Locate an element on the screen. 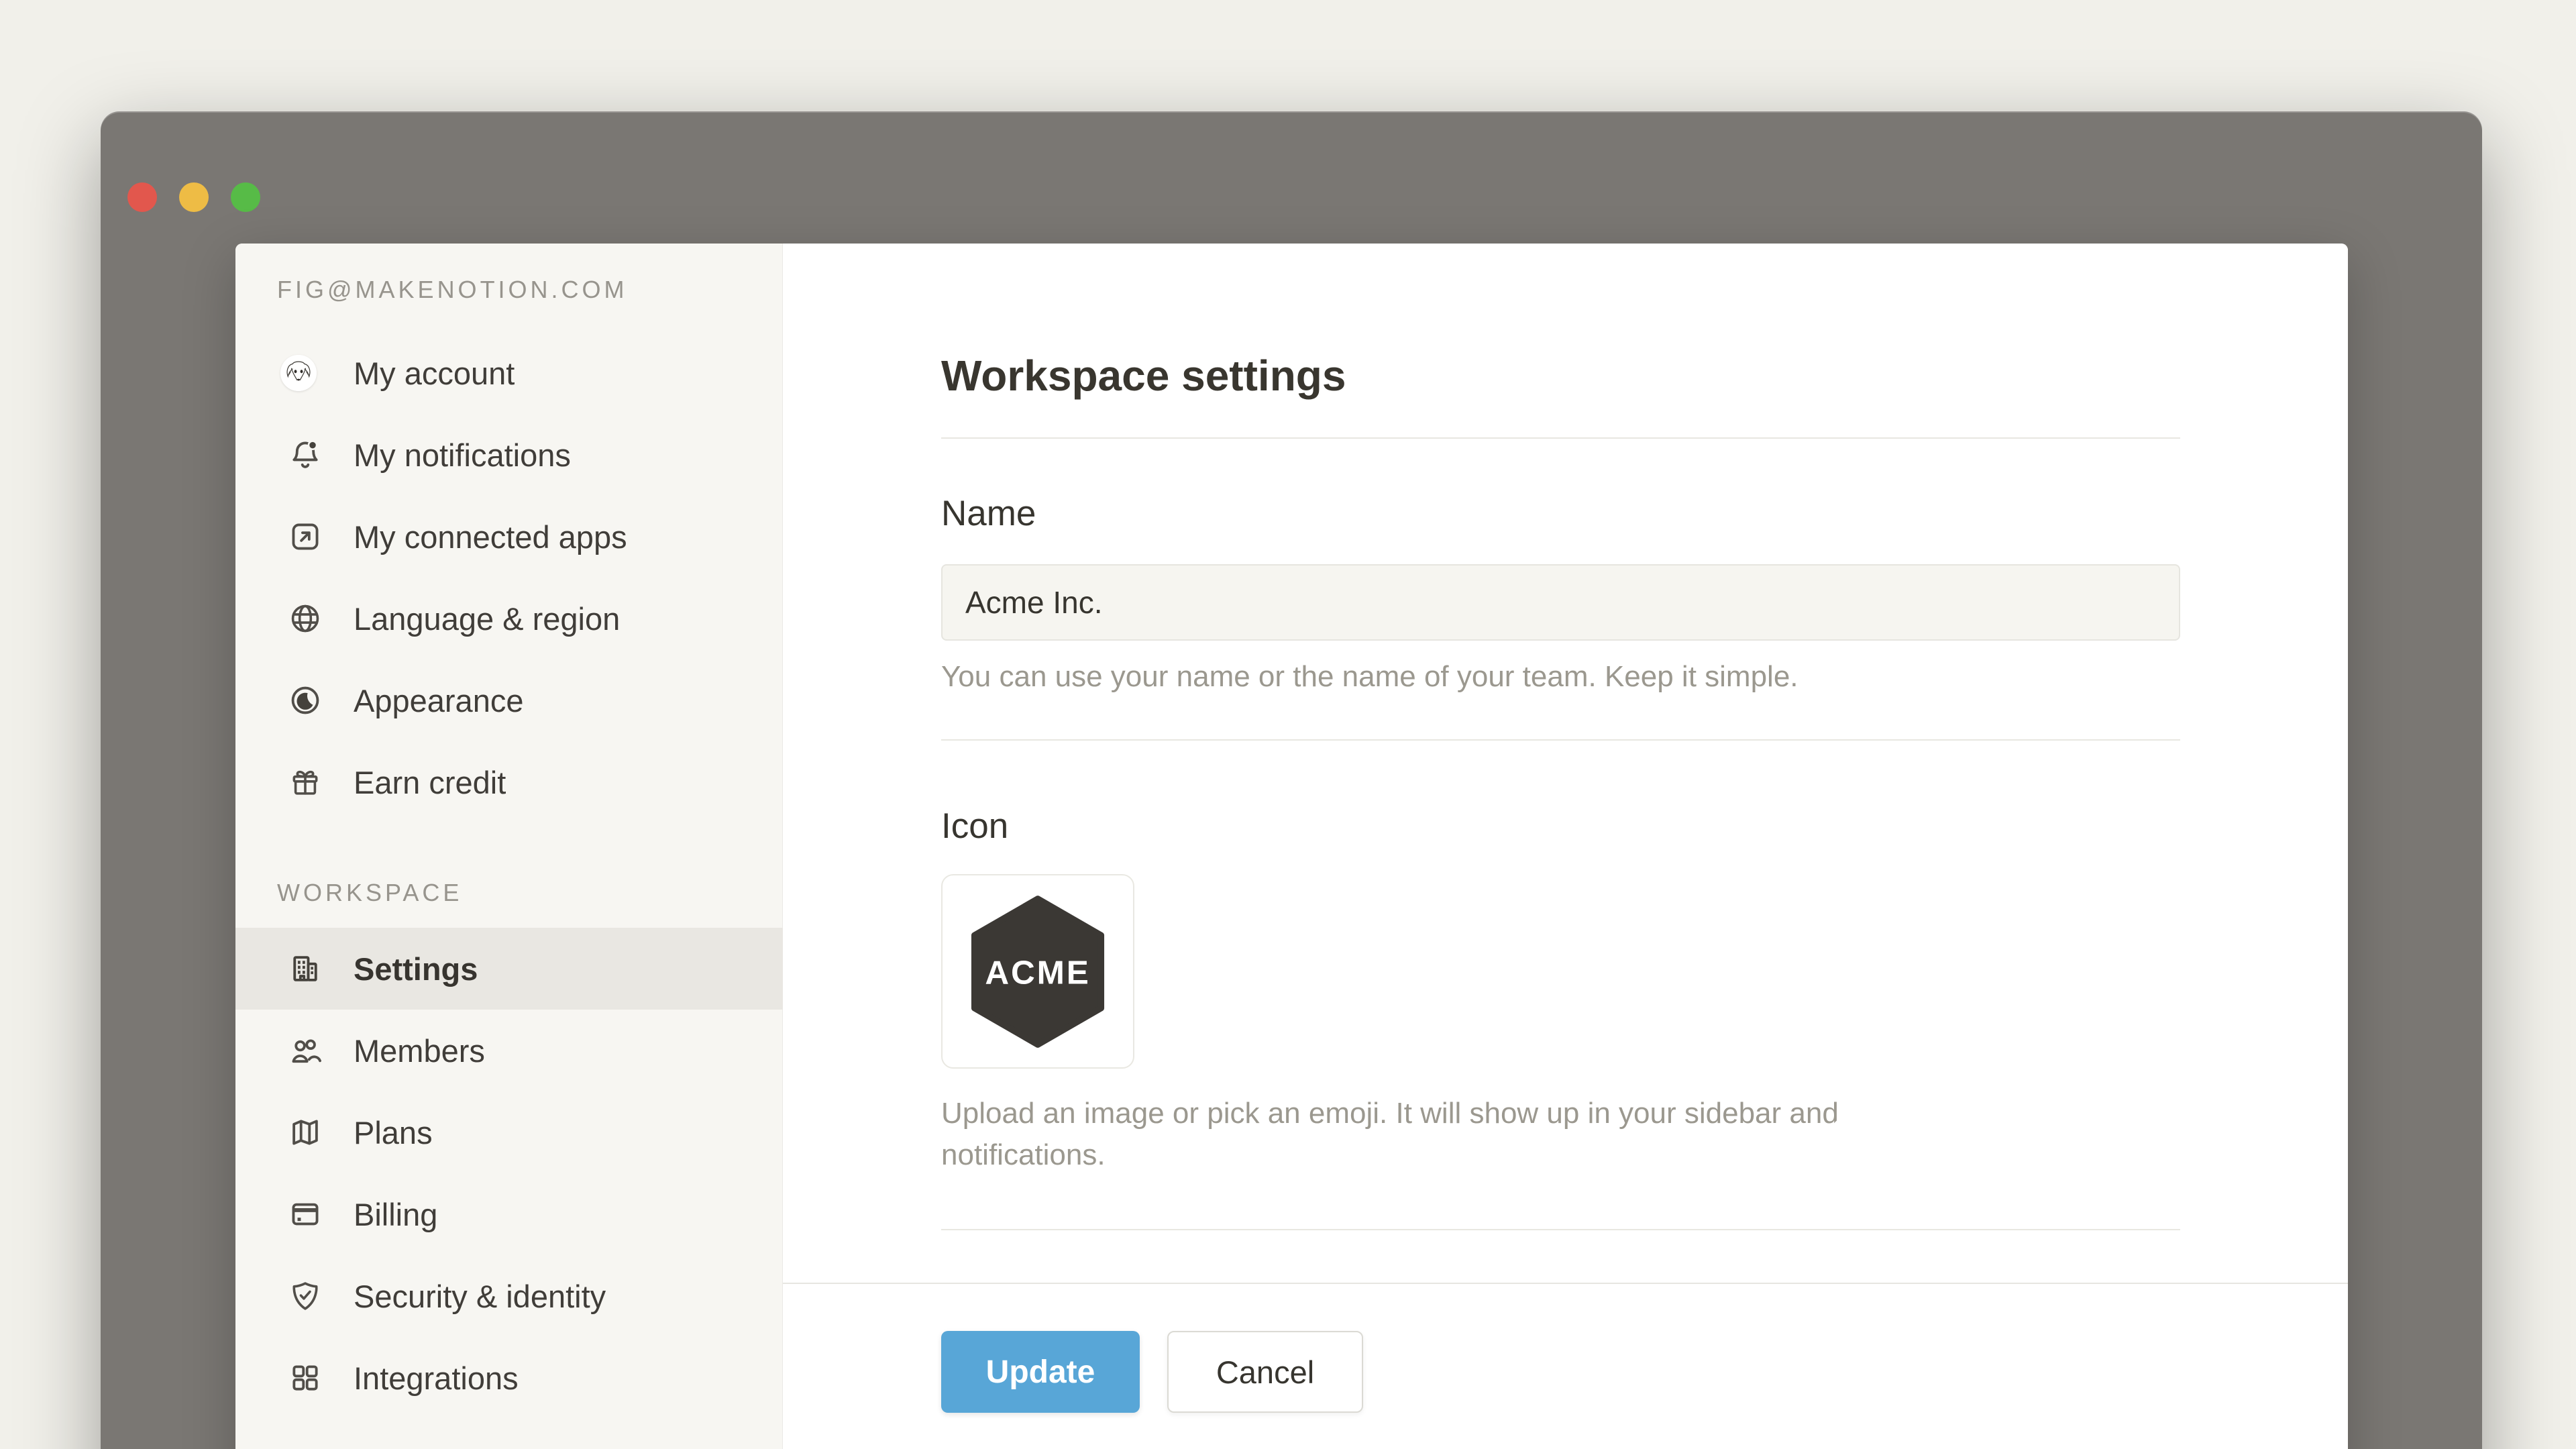  sidebar-item-settings: Settings is located at coordinates (509, 969).